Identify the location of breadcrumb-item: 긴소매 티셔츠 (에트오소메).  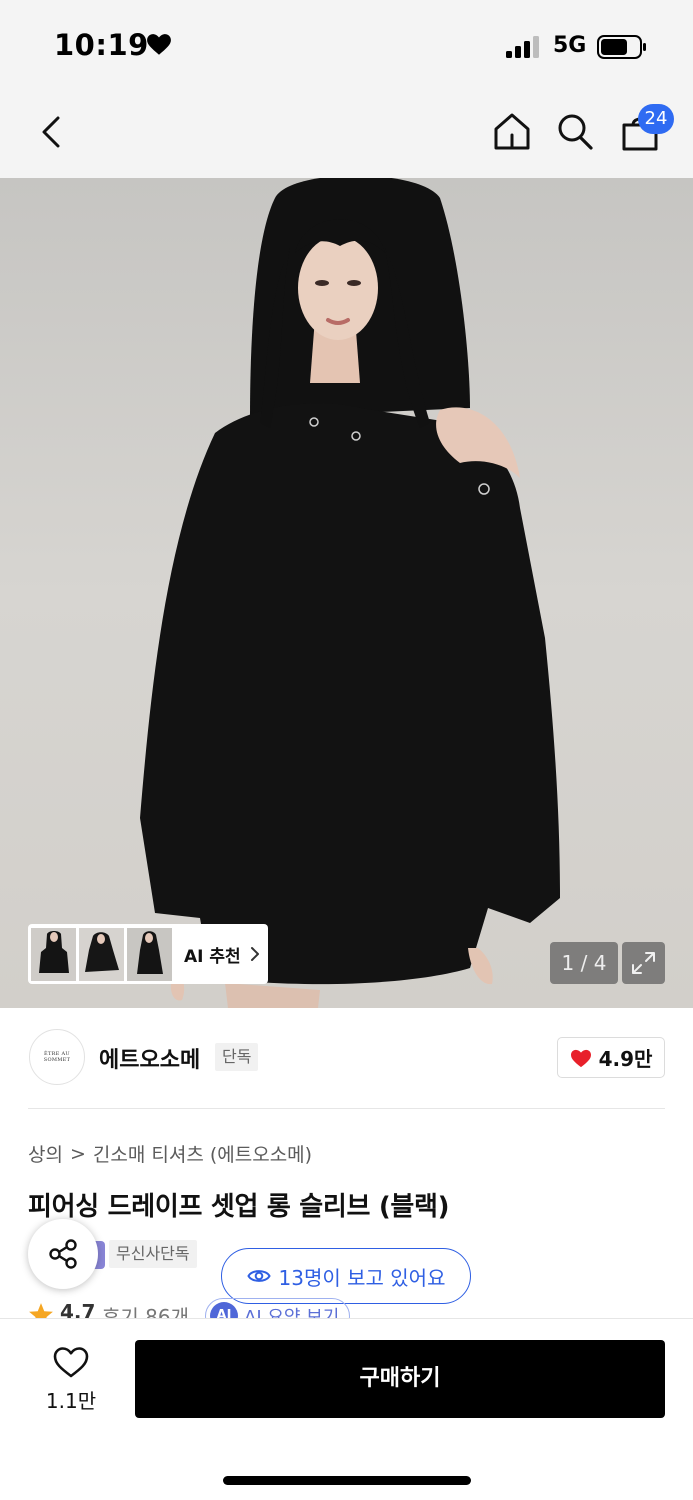
(202, 1153).